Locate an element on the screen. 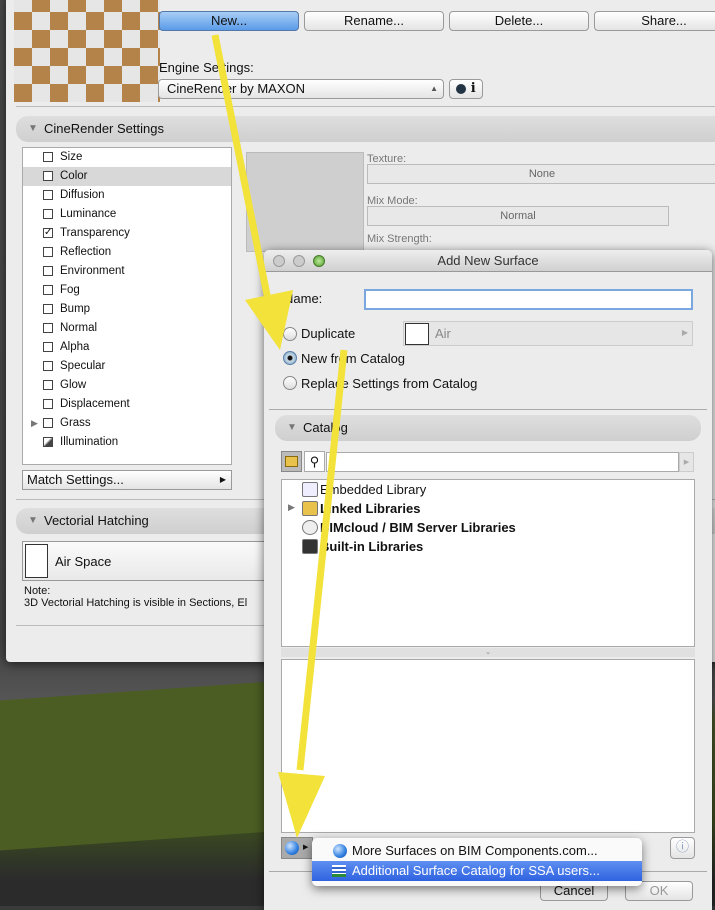  arrow-1-head is located at coordinates (269, 320).